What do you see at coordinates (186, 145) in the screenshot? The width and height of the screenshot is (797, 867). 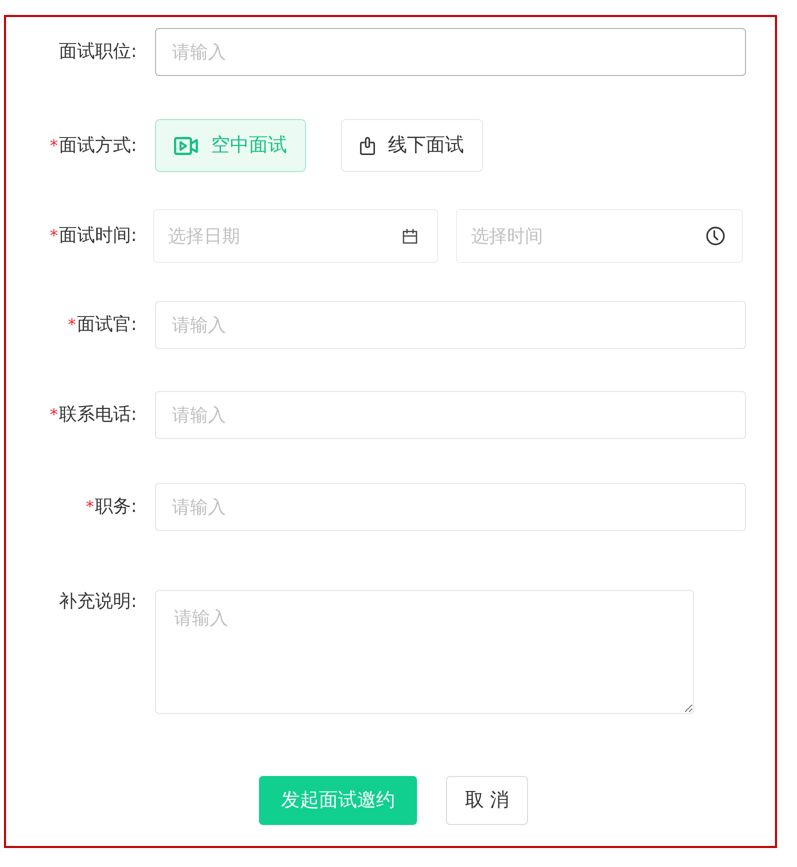 I see `video-camera-icon` at bounding box center [186, 145].